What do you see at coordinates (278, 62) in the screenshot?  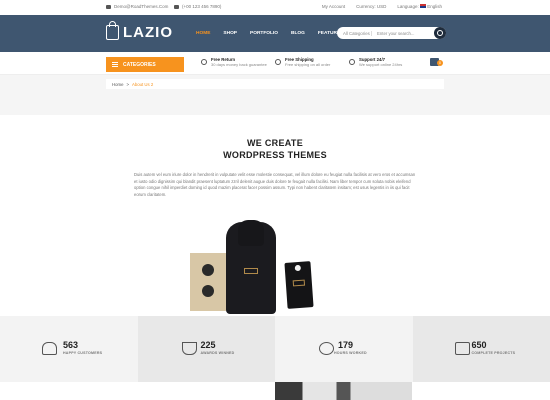 I see `shipping-icon` at bounding box center [278, 62].